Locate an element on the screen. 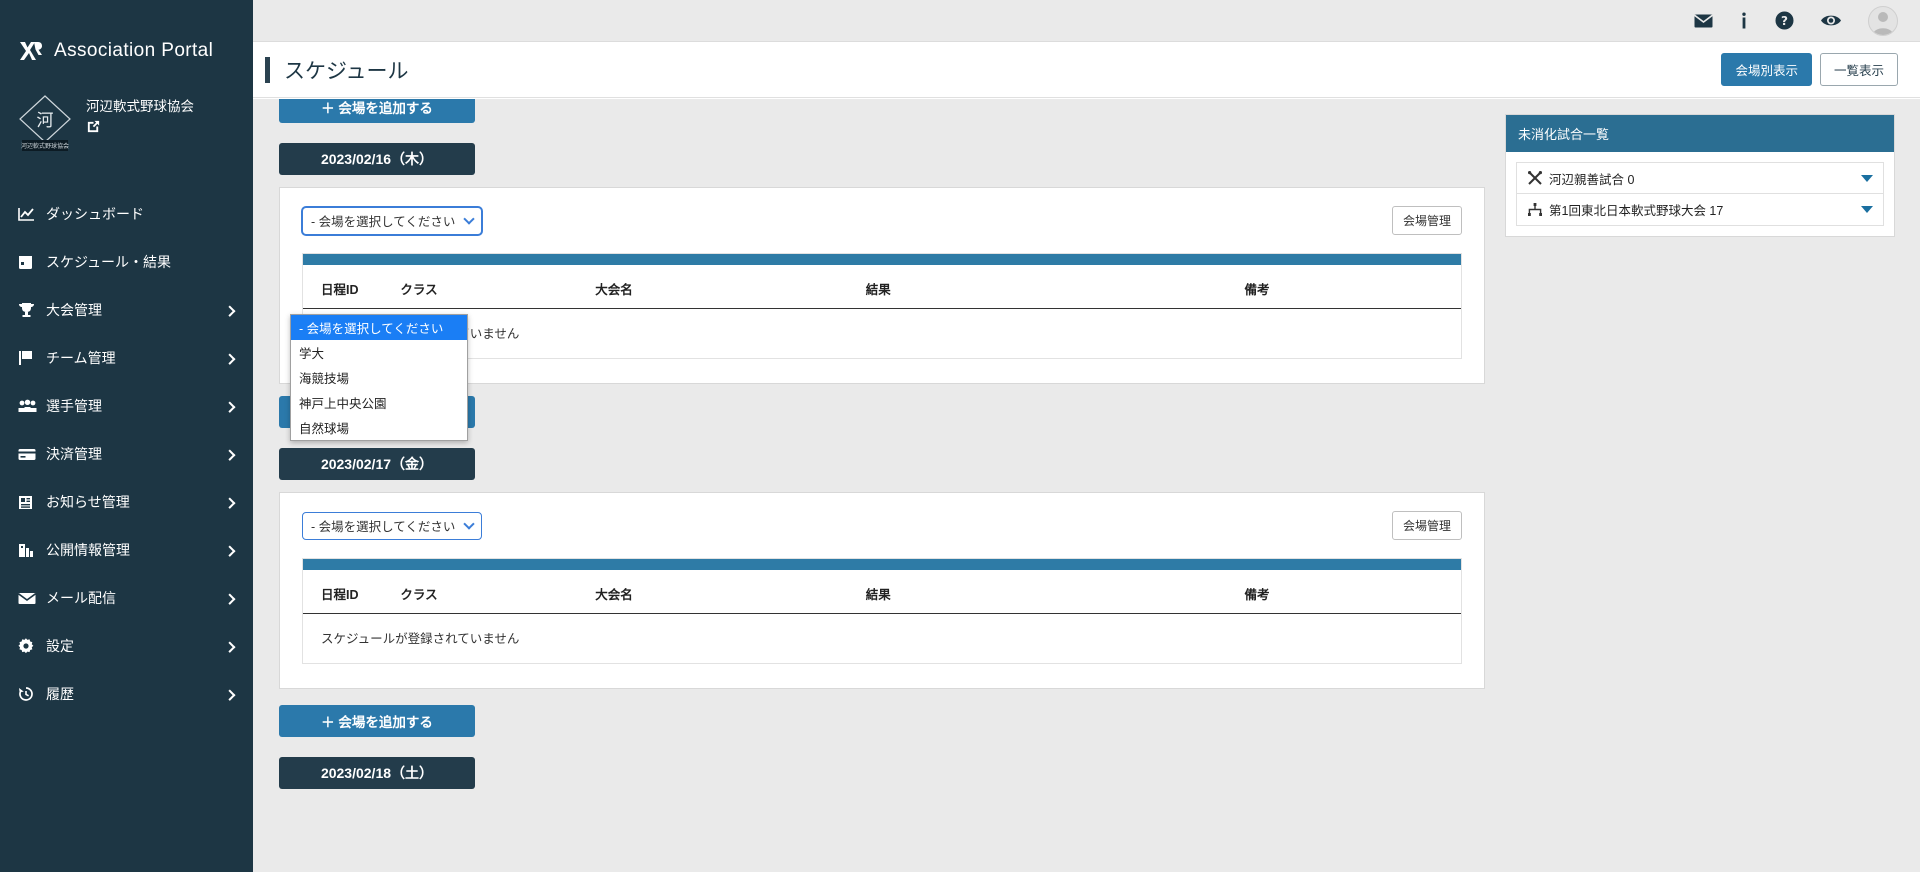 The image size is (1920, 872). sidebar-item-payment: 決済管理 is located at coordinates (126, 454).